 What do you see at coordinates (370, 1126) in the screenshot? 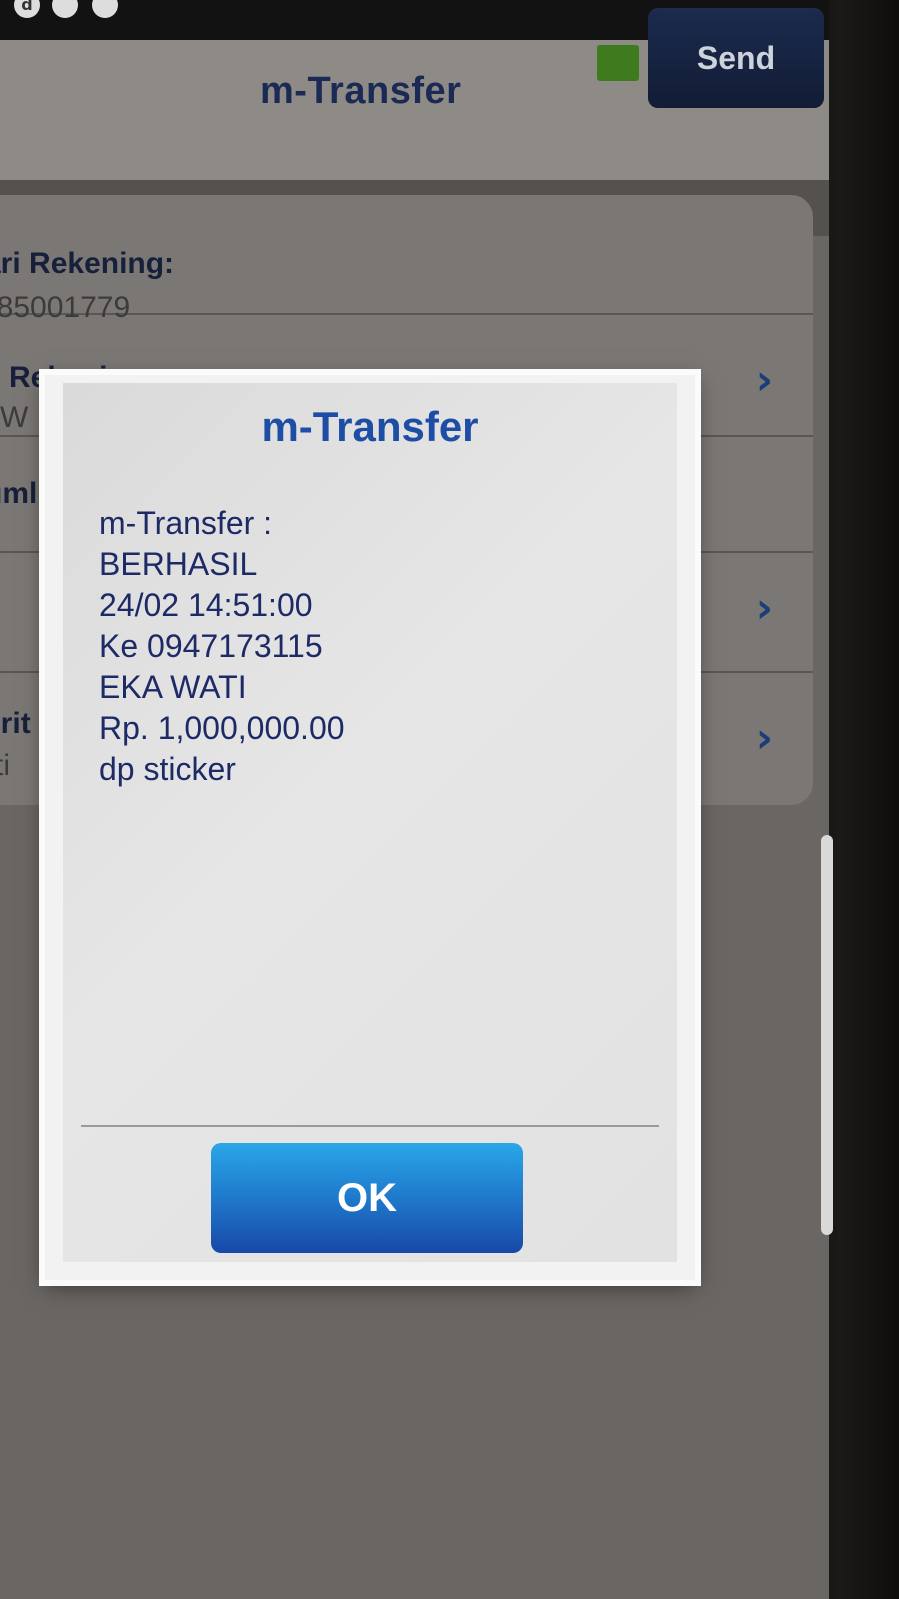
I see `dialog-divider` at bounding box center [370, 1126].